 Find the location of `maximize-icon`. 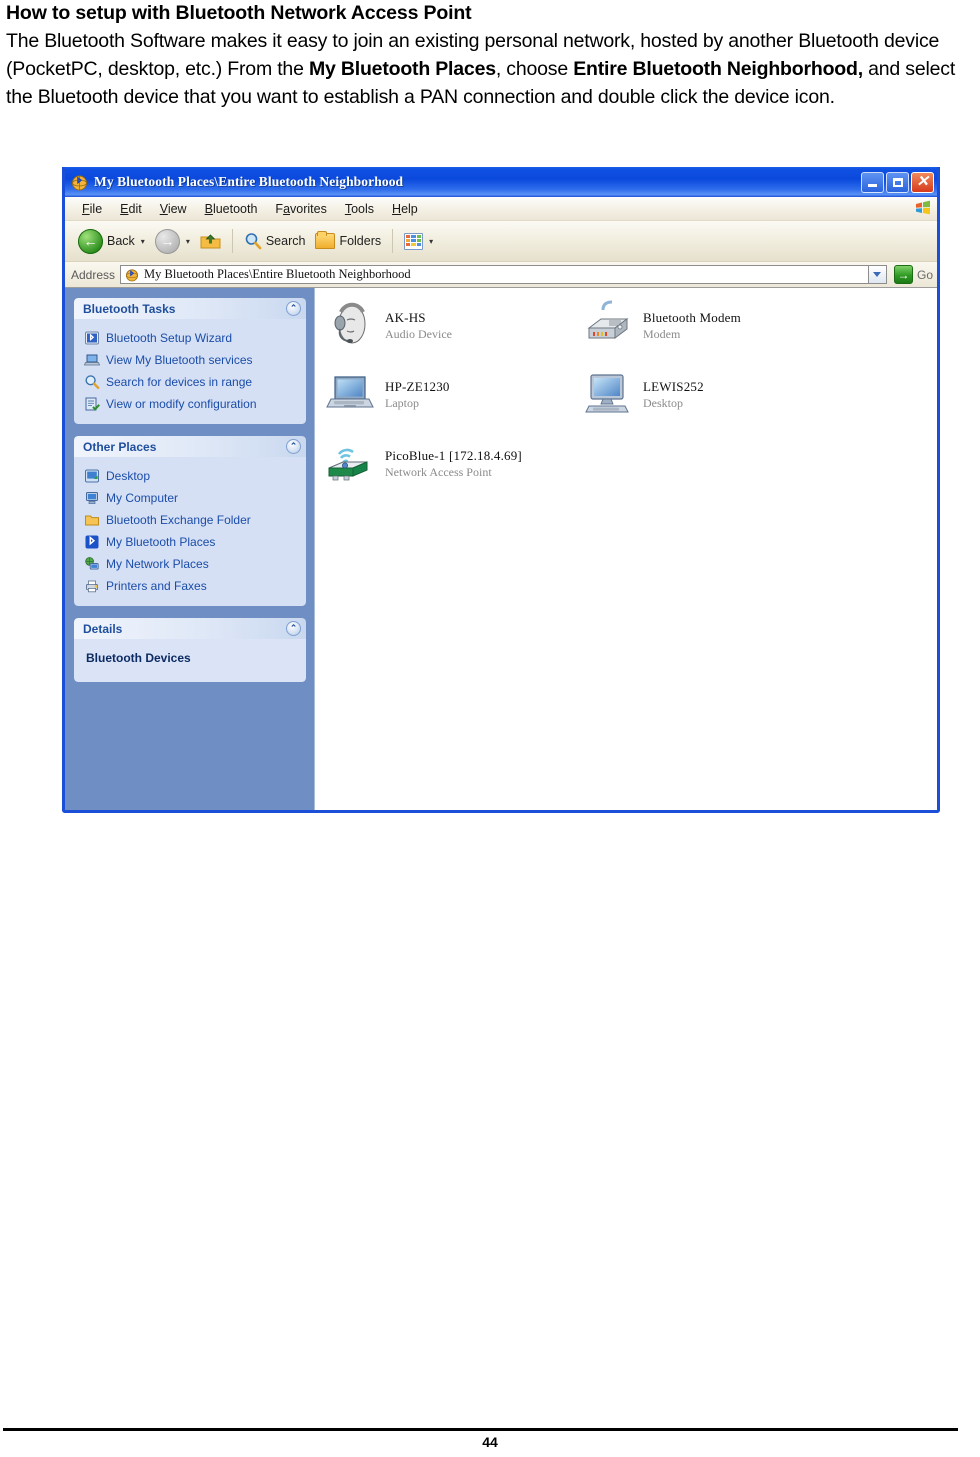

maximize-icon is located at coordinates (897, 182).